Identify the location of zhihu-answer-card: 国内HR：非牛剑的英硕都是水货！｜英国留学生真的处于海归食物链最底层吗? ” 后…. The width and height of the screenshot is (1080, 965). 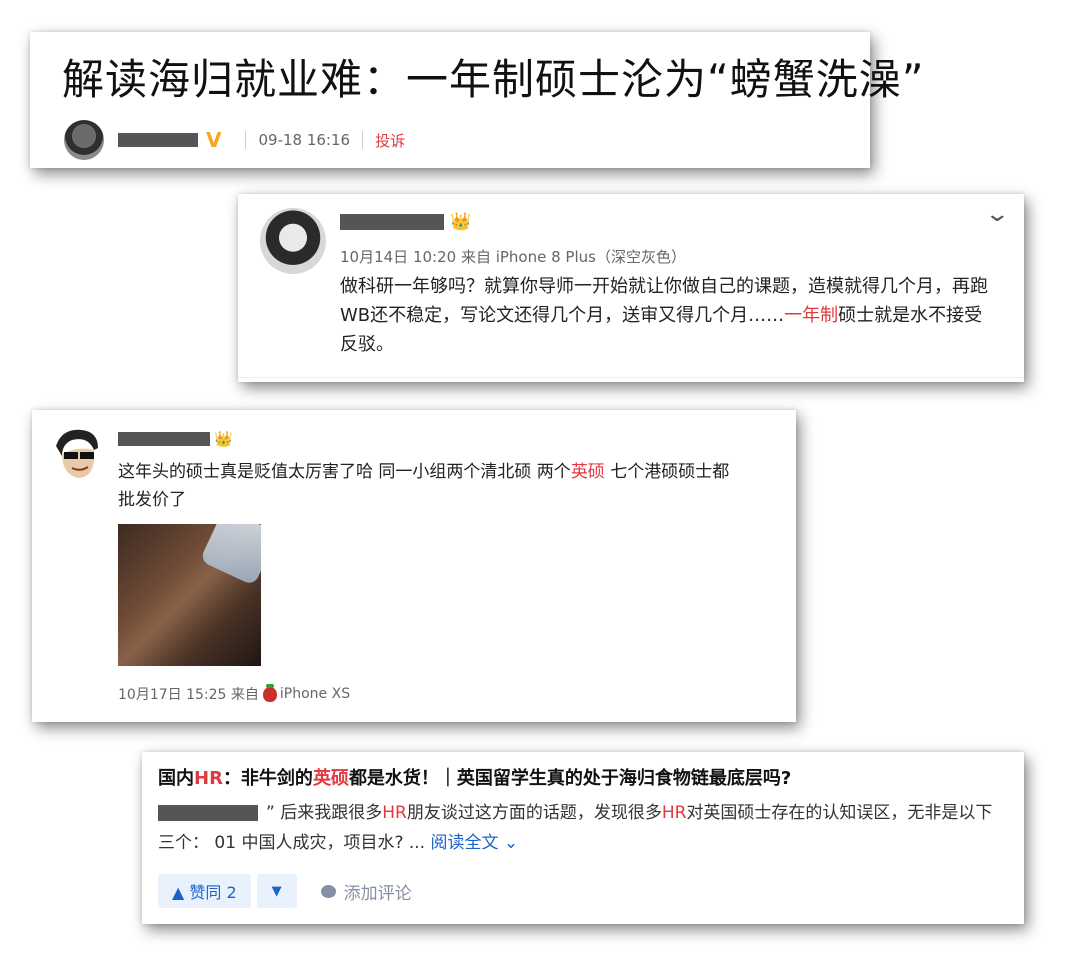
(583, 838).